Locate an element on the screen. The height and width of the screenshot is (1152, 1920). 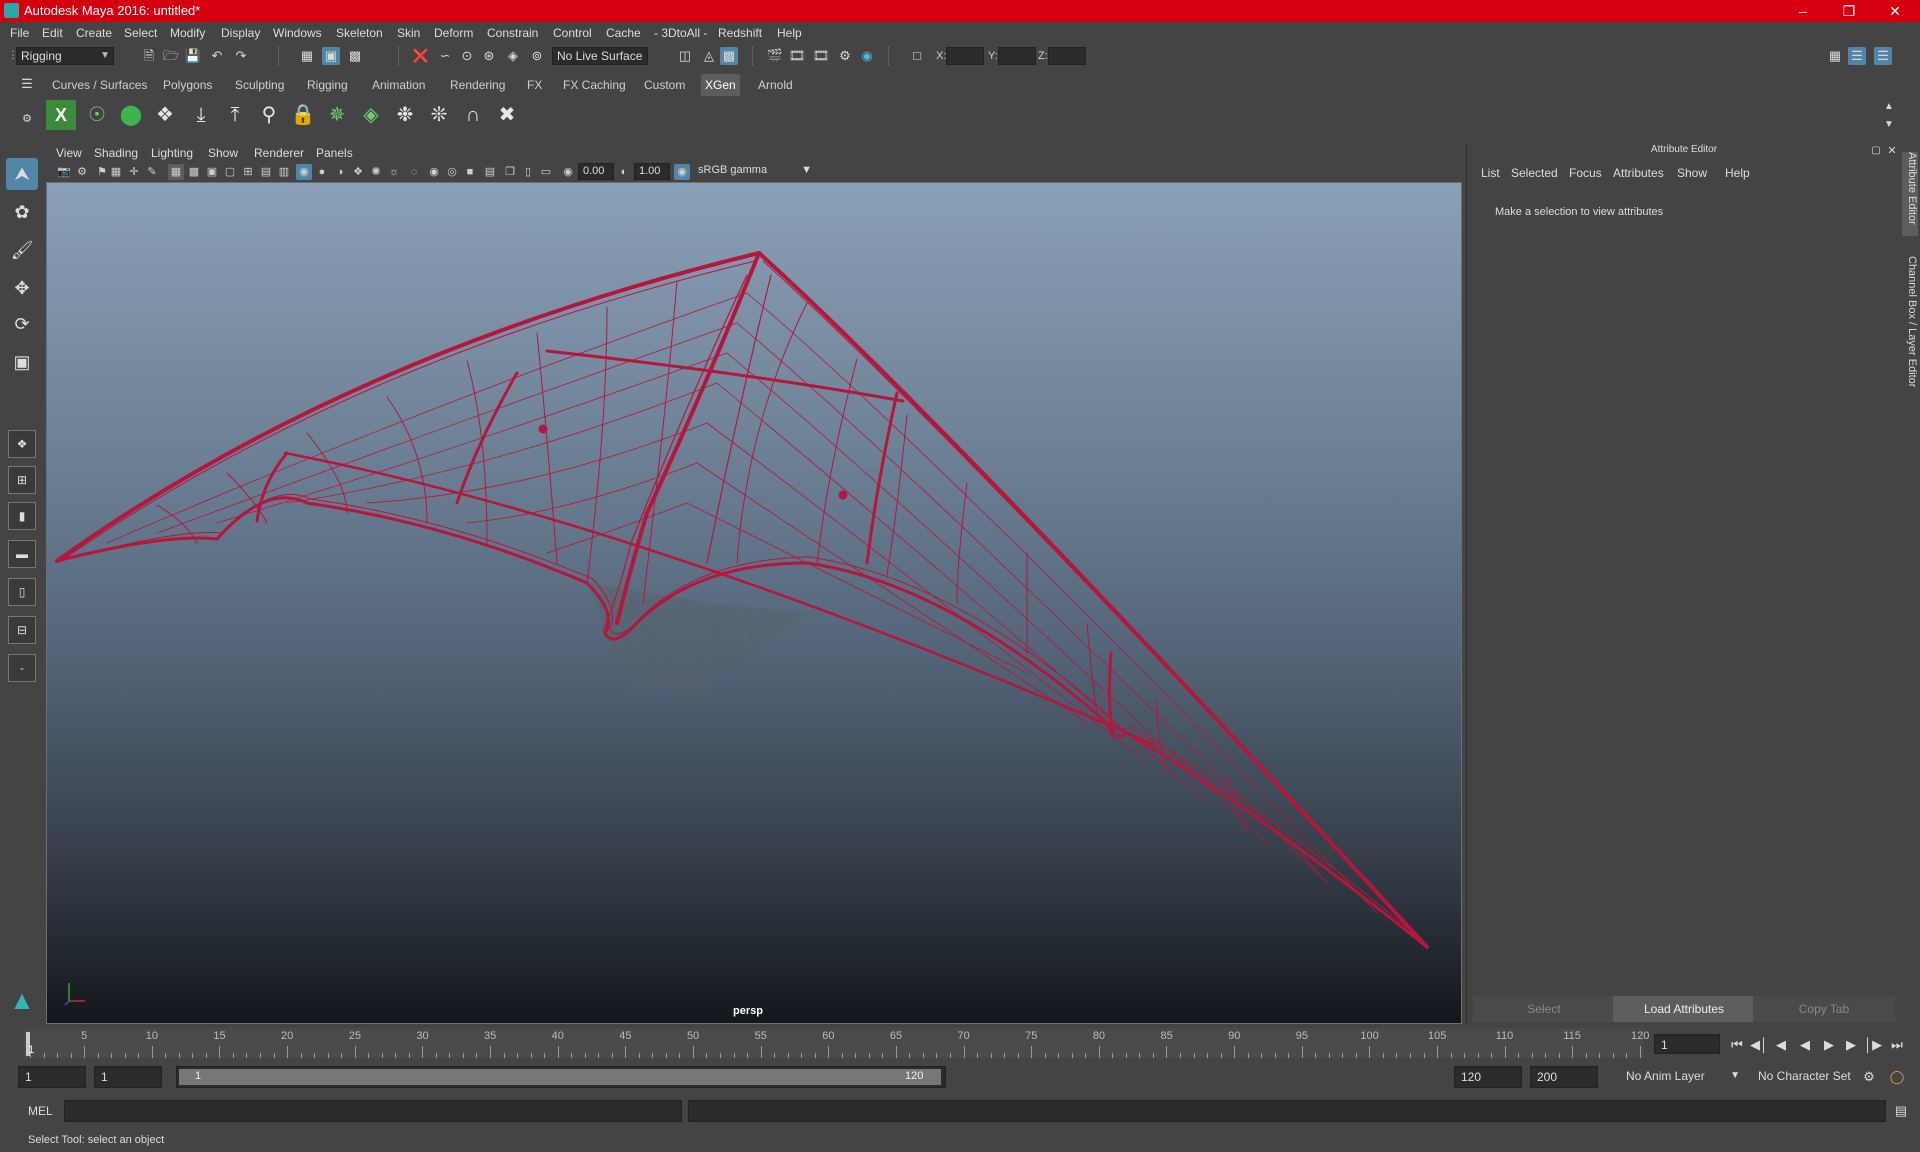
textured-icon: ❖ is located at coordinates (358, 172).